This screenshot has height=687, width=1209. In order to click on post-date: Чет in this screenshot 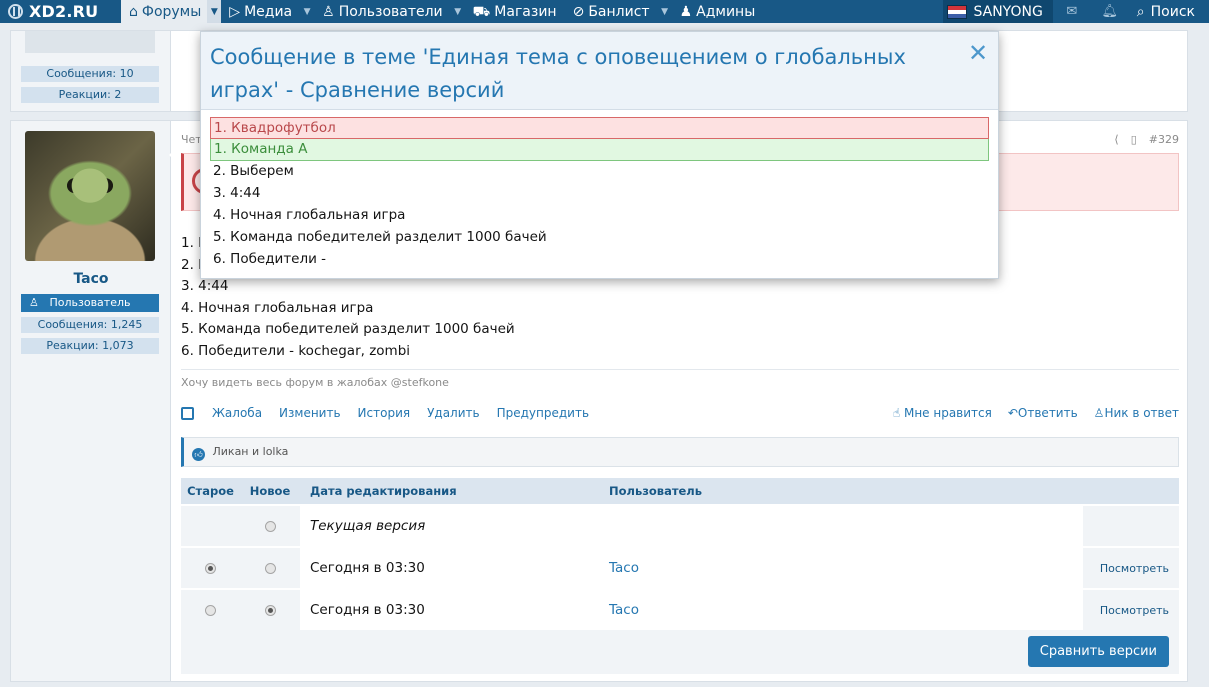, I will do `click(191, 139)`.